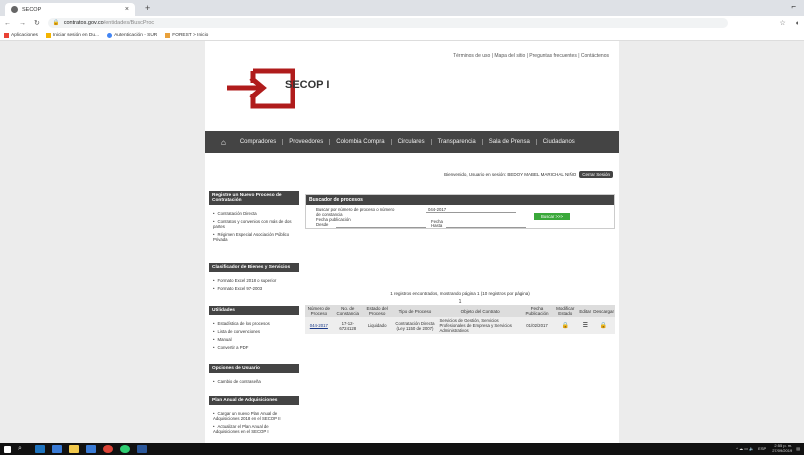 The width and height of the screenshot is (804, 455). Describe the element at coordinates (798, 23) in the screenshot. I see `extension-icon: ◐` at that location.